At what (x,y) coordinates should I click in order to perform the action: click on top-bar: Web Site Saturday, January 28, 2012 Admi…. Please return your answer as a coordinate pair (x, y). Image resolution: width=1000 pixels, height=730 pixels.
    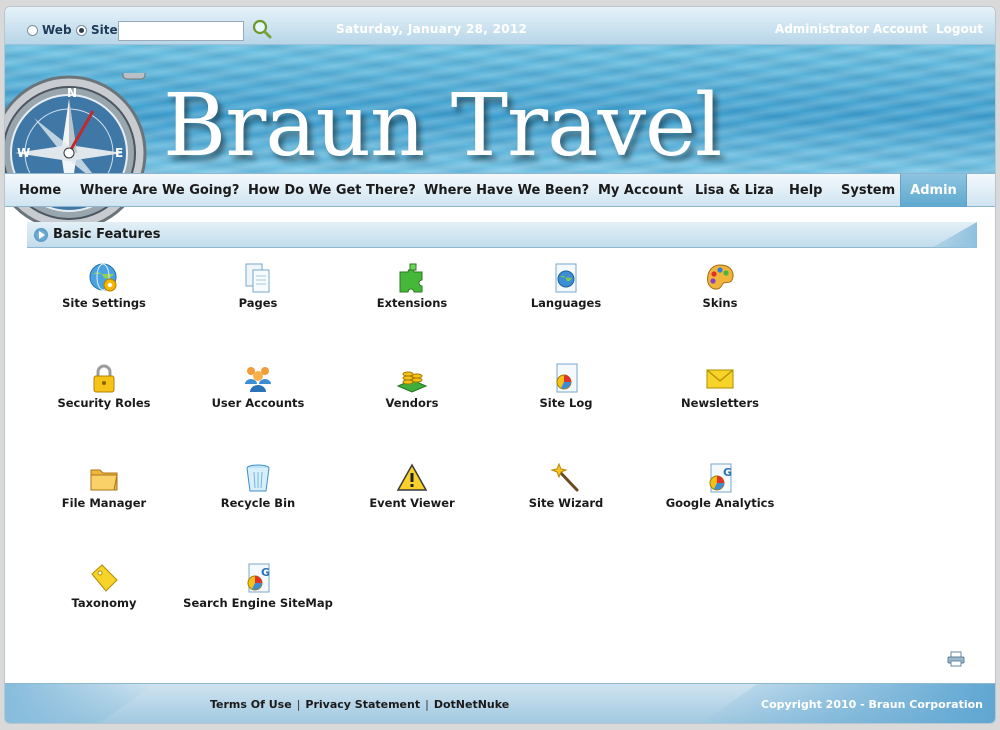
    Looking at the image, I should click on (500, 26).